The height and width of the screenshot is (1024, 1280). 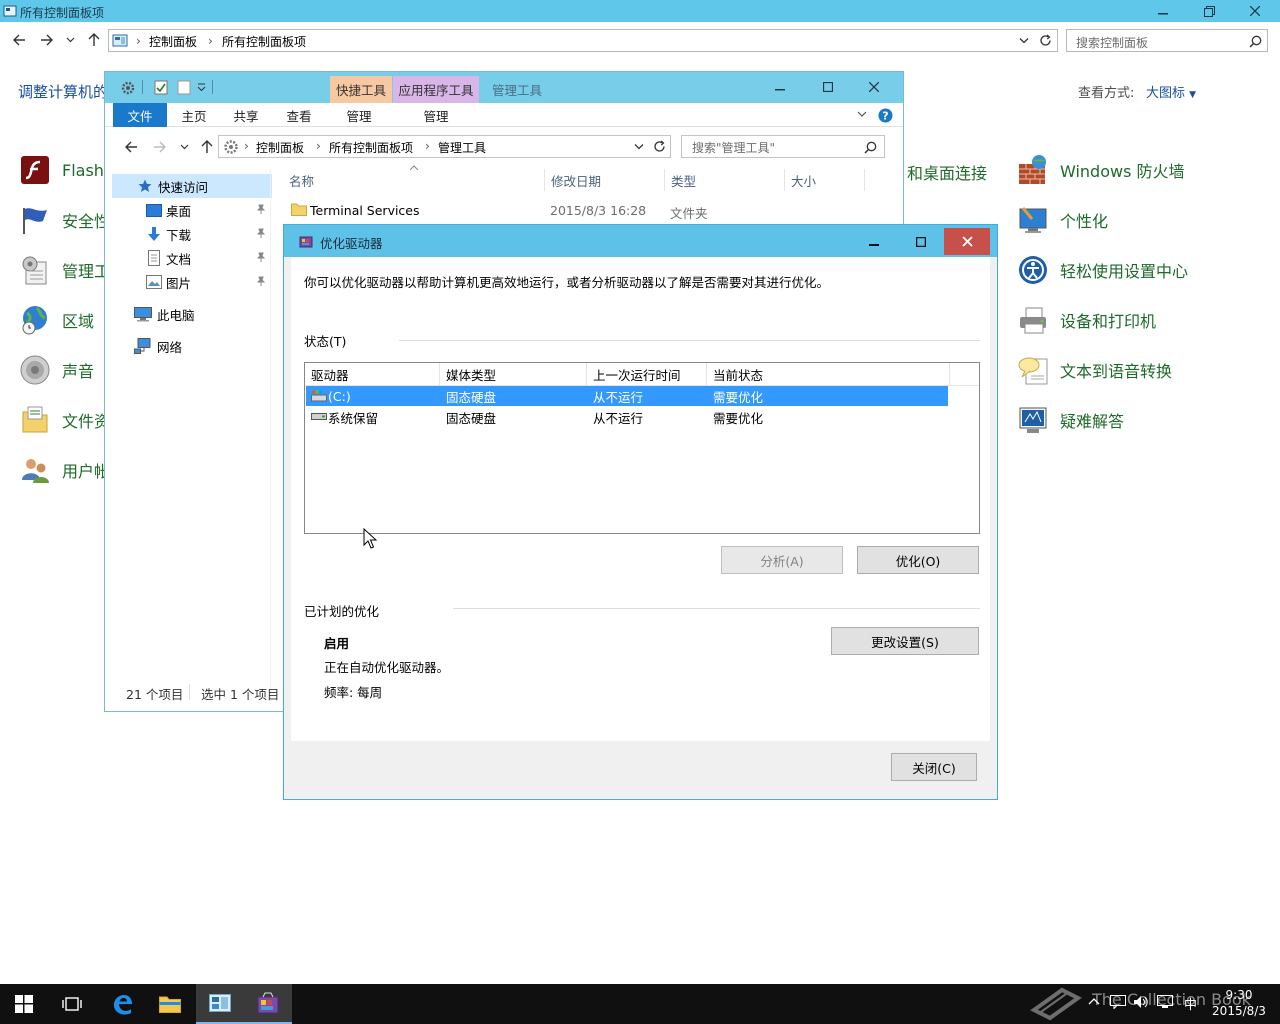 What do you see at coordinates (1094, 1001) in the screenshot?
I see `show-hidden-icons-button` at bounding box center [1094, 1001].